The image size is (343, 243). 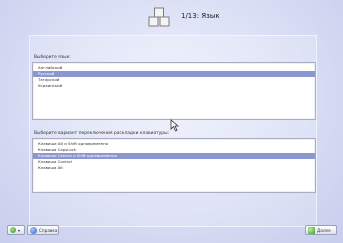 I want to click on language-item-ukrainian: Украинский, so click(x=174, y=86).